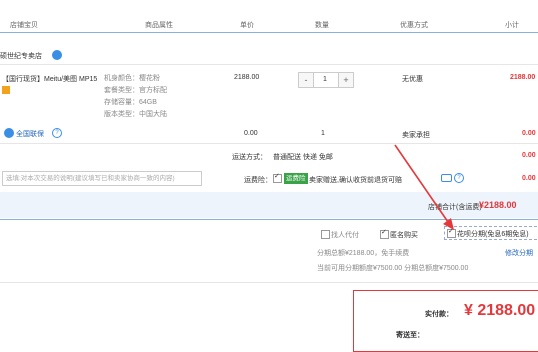 The width and height of the screenshot is (538, 352). Describe the element at coordinates (269, 64) in the screenshot. I see `shop-divider` at that location.